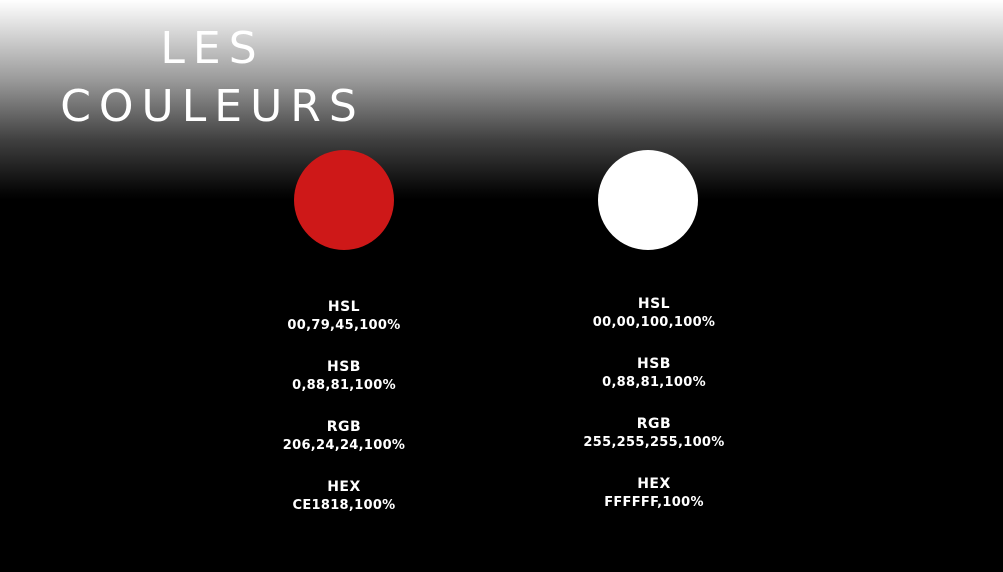 The height and width of the screenshot is (572, 1003). I want to click on red-color-swatch, so click(344, 200).